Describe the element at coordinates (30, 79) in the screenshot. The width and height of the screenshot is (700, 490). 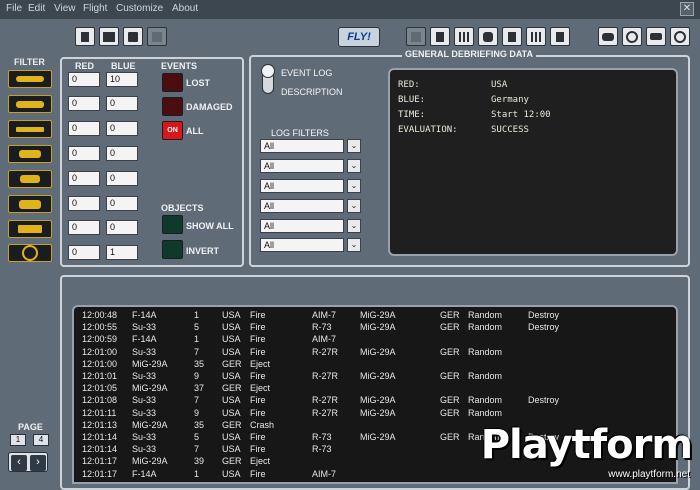
I see `filter-aircraft-button` at that location.